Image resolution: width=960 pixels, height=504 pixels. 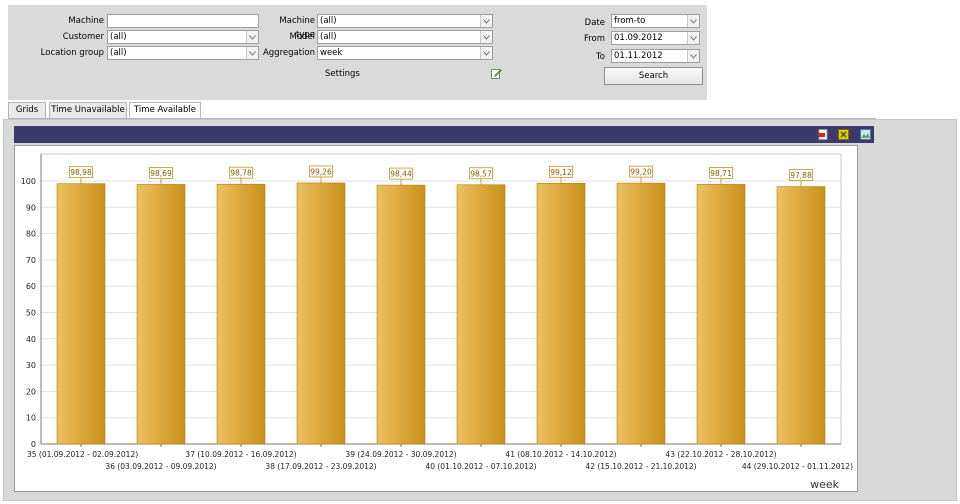 What do you see at coordinates (31, 313) in the screenshot?
I see `y-tick-label: 50` at bounding box center [31, 313].